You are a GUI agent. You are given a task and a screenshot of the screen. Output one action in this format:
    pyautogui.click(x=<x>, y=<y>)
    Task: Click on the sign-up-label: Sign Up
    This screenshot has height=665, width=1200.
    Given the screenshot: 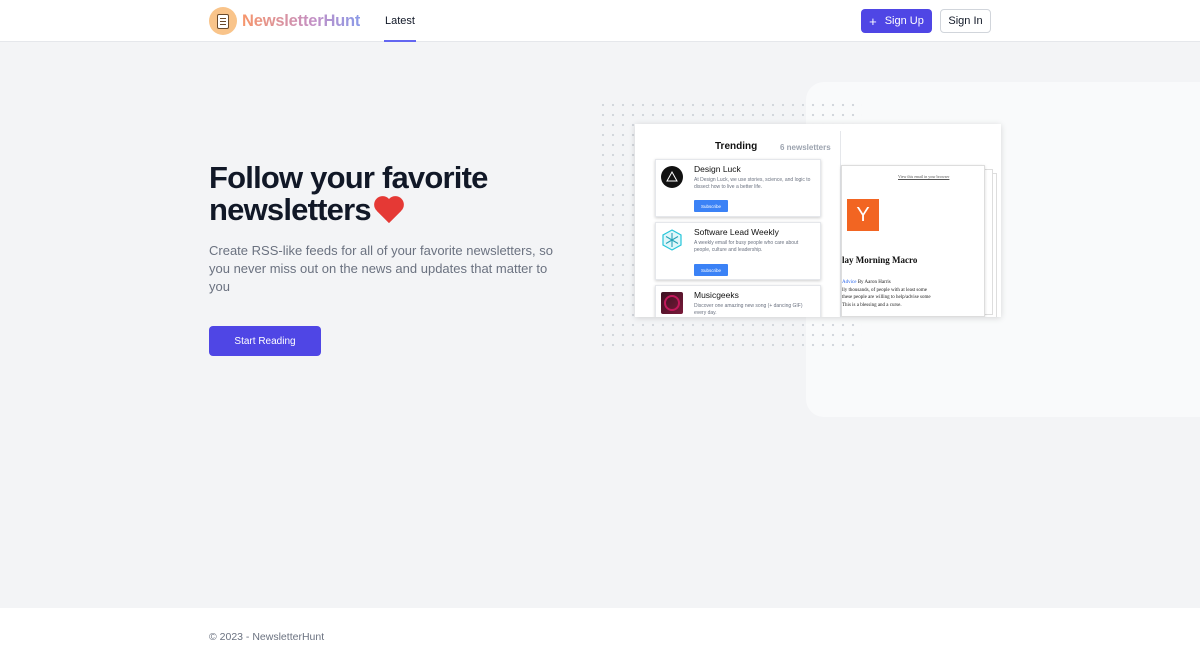 What is the action you would take?
    pyautogui.click(x=904, y=21)
    